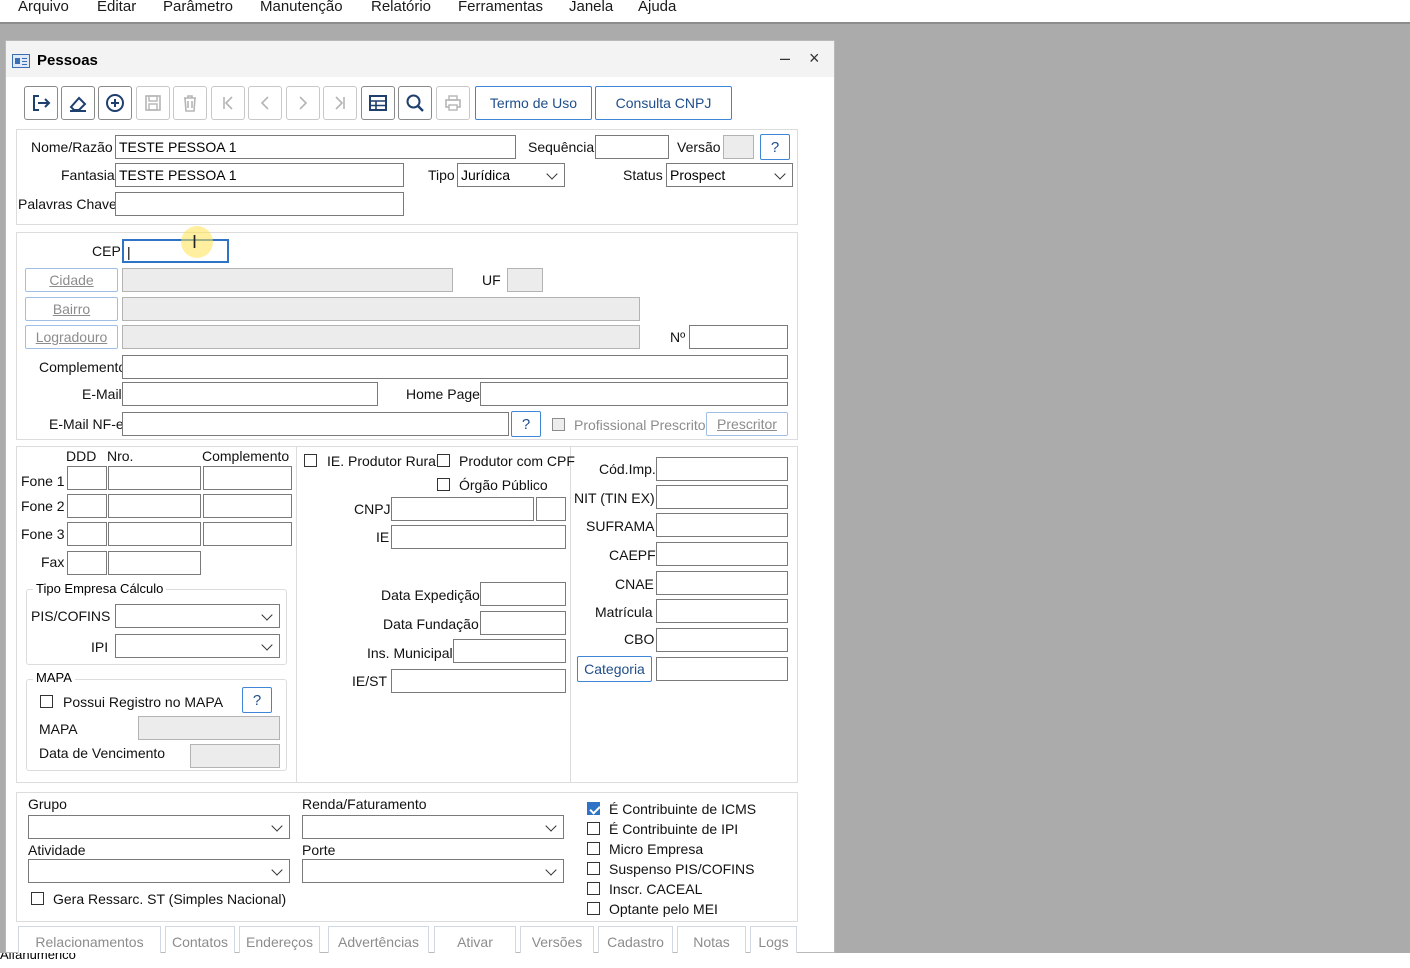  I want to click on logradouro-input, so click(381, 337).